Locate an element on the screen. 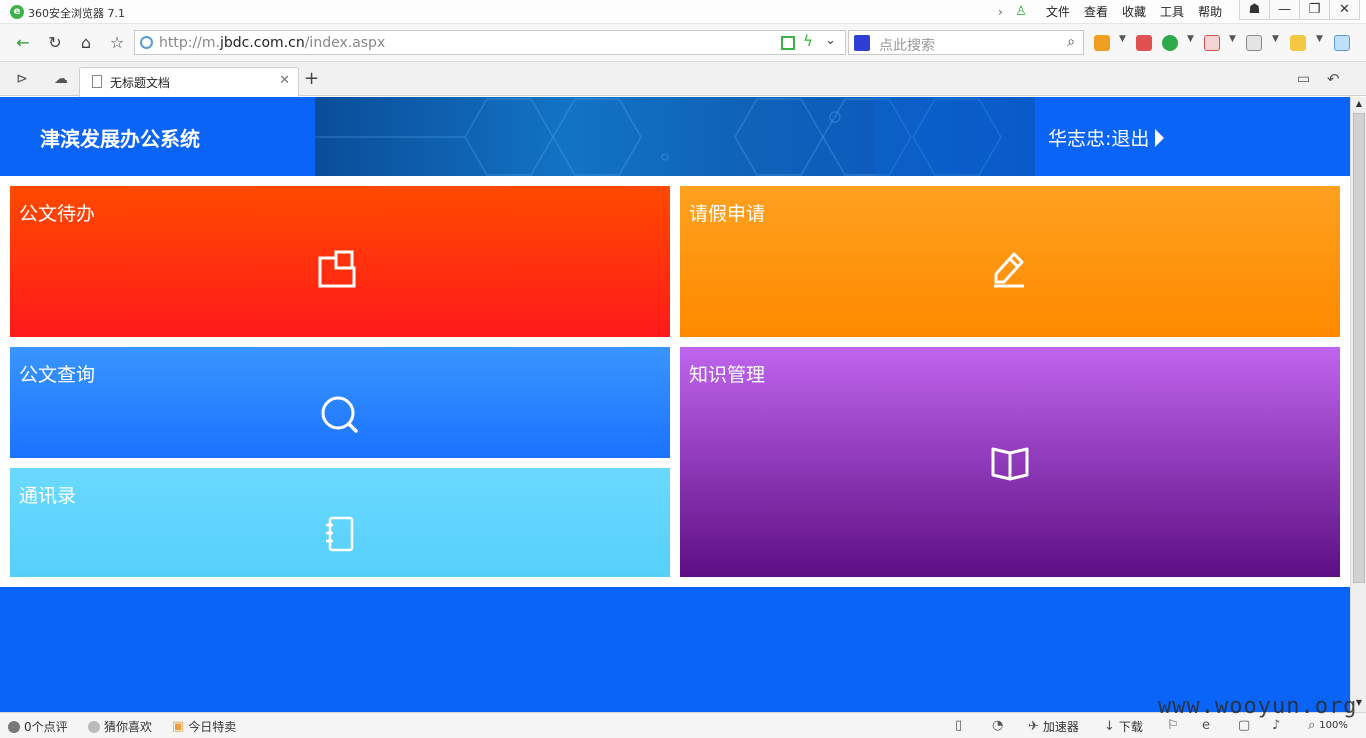 This screenshot has height=738, width=1366. tile-contacts: 通讯录 is located at coordinates (340, 522).